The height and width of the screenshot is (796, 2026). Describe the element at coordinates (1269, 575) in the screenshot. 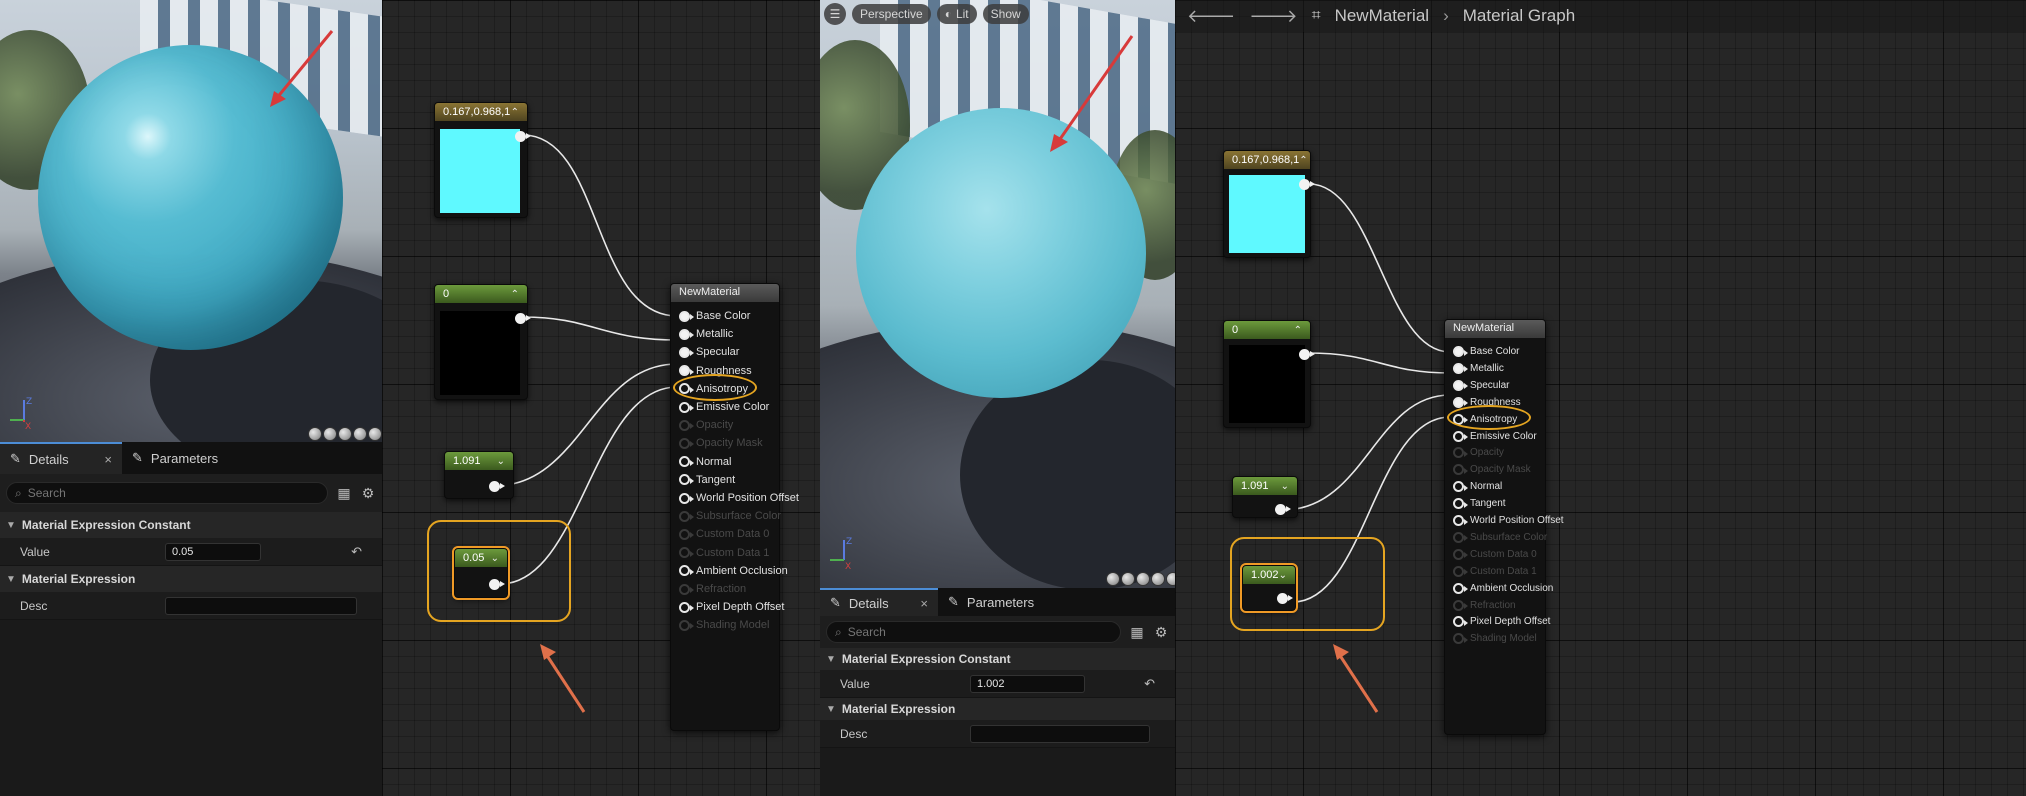

I see `node-header: 1.002 ⌄` at that location.